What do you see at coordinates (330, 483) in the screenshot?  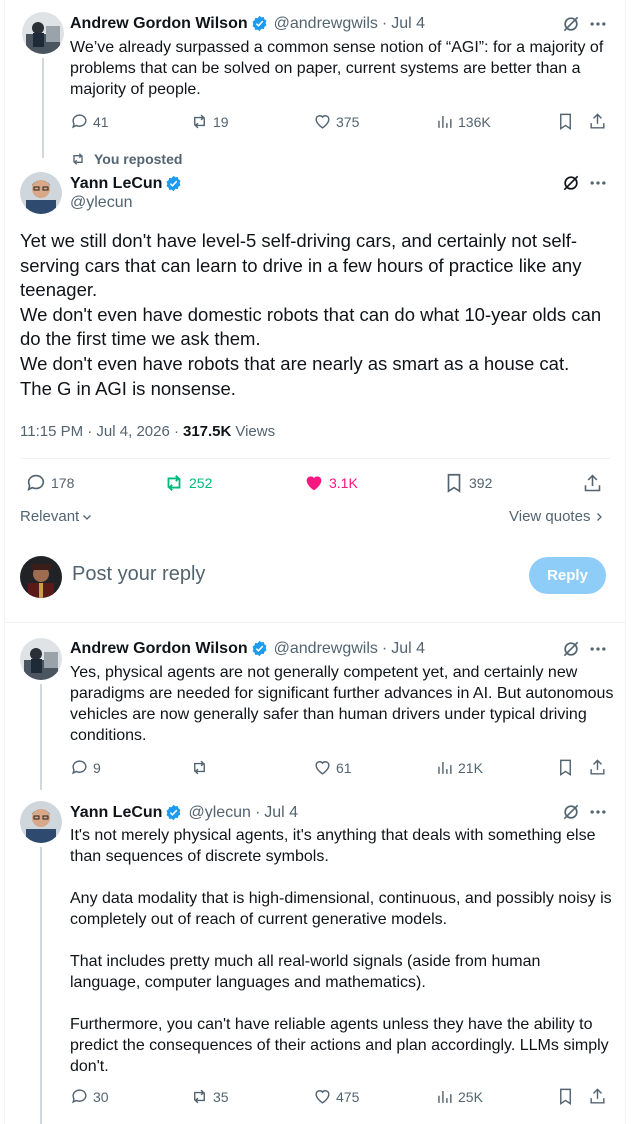 I see `like-button: 3.1K` at bounding box center [330, 483].